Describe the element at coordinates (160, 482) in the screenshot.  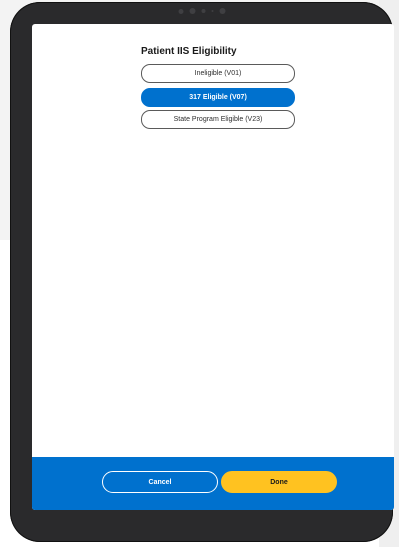
I see `cancel-button: Cancel` at that location.